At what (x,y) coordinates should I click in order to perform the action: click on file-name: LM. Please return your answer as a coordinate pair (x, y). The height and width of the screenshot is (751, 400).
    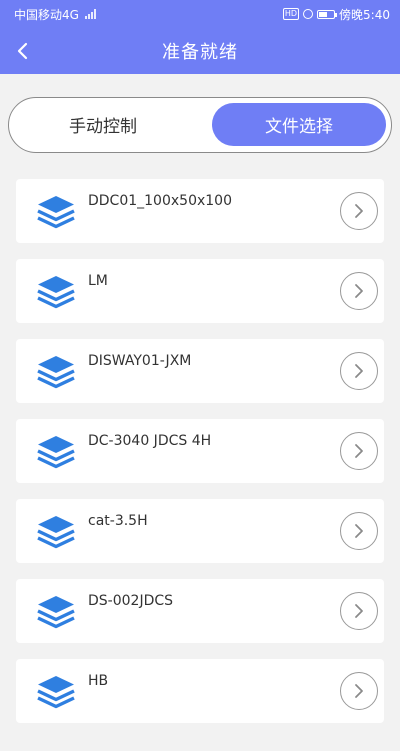
    Looking at the image, I should click on (98, 281).